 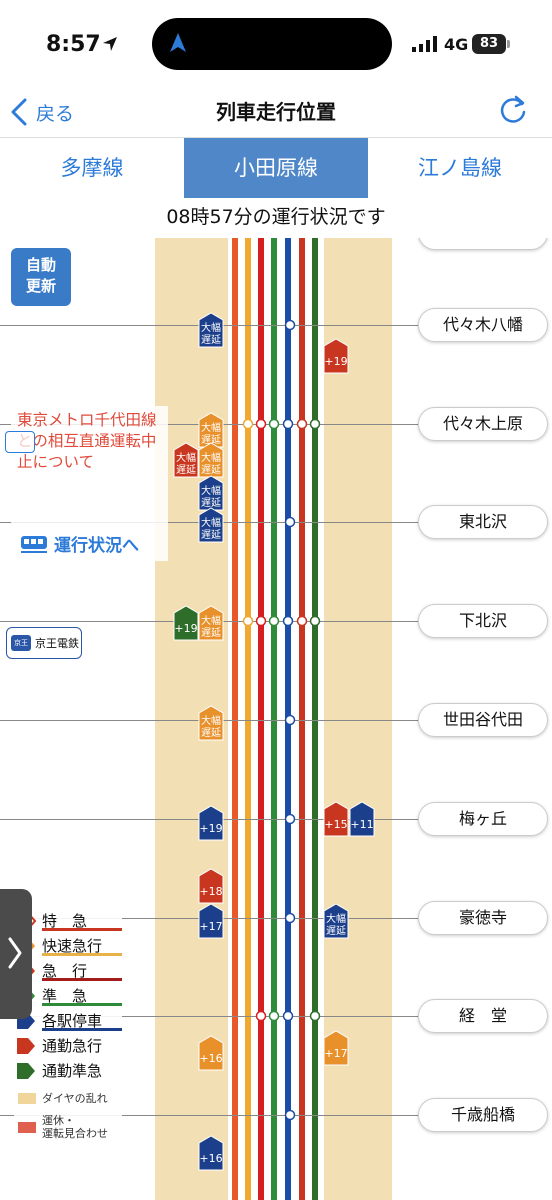 What do you see at coordinates (58, 1120) in the screenshot?
I see `legend-suspended-line-1: 運休・` at bounding box center [58, 1120].